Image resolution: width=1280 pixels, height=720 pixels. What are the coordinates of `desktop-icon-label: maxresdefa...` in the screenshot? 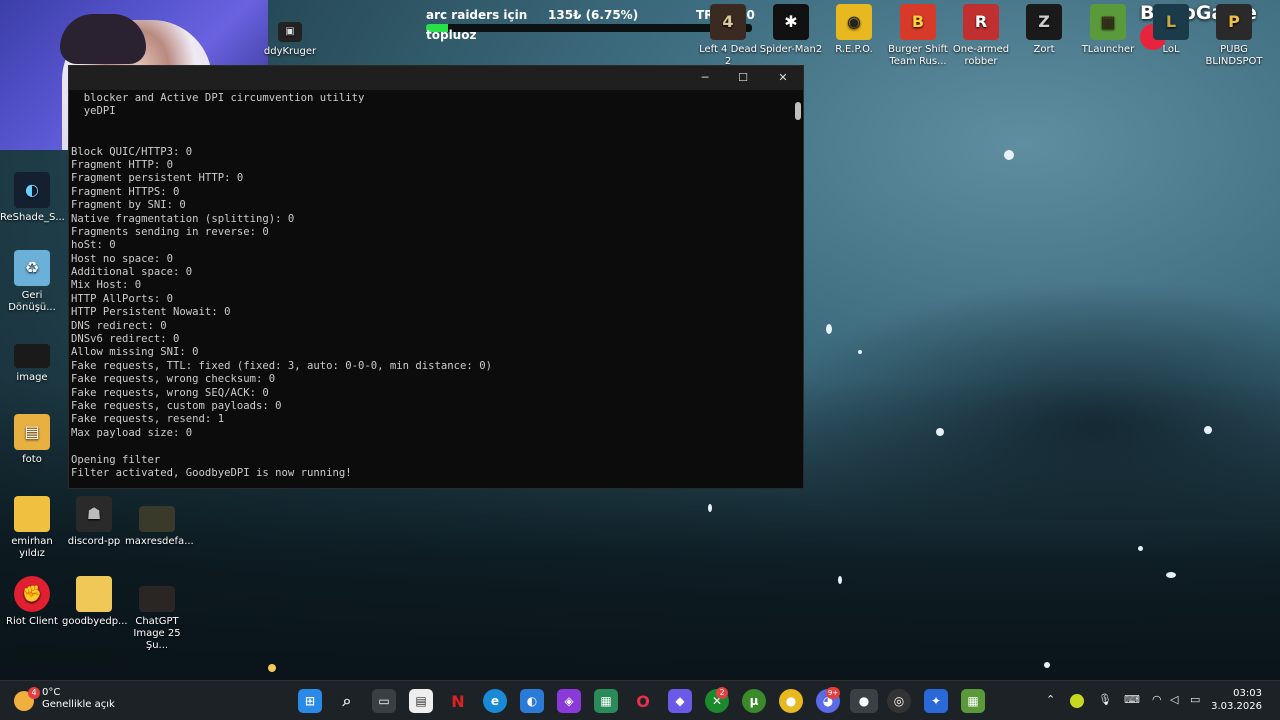 It's located at (159, 541).